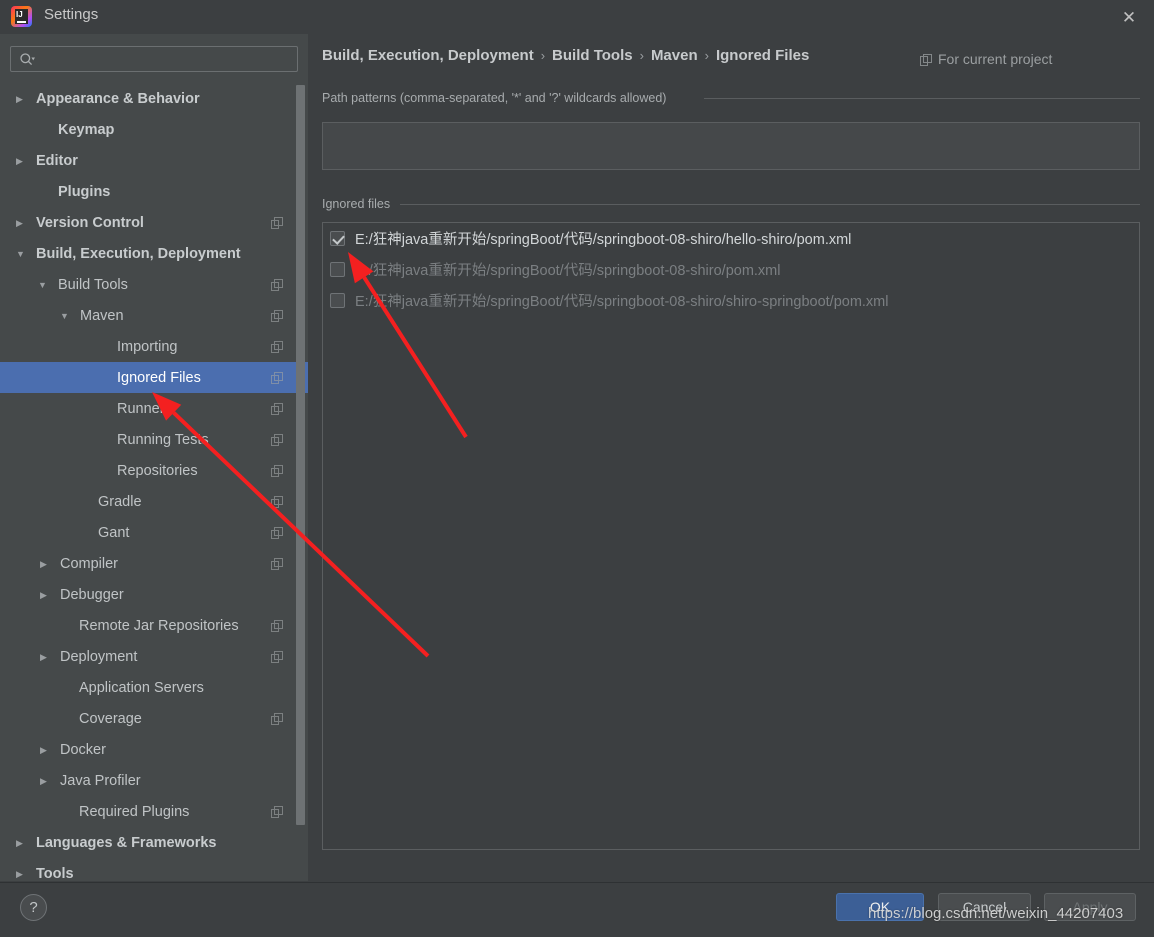 The width and height of the screenshot is (1154, 937). I want to click on sidebar-item-label: Debugger, so click(92, 594).